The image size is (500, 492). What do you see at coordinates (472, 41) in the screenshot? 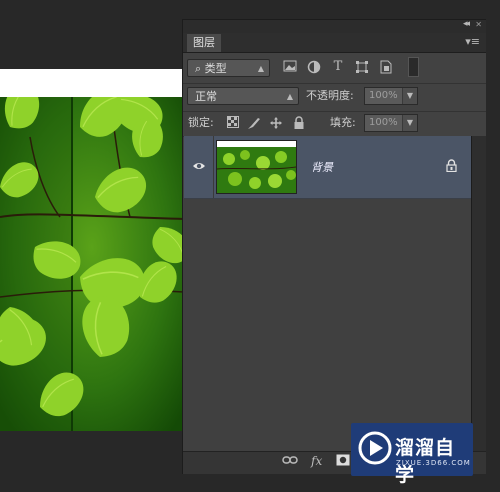
I see `panel-menu-icon: ▾≡` at bounding box center [472, 41].